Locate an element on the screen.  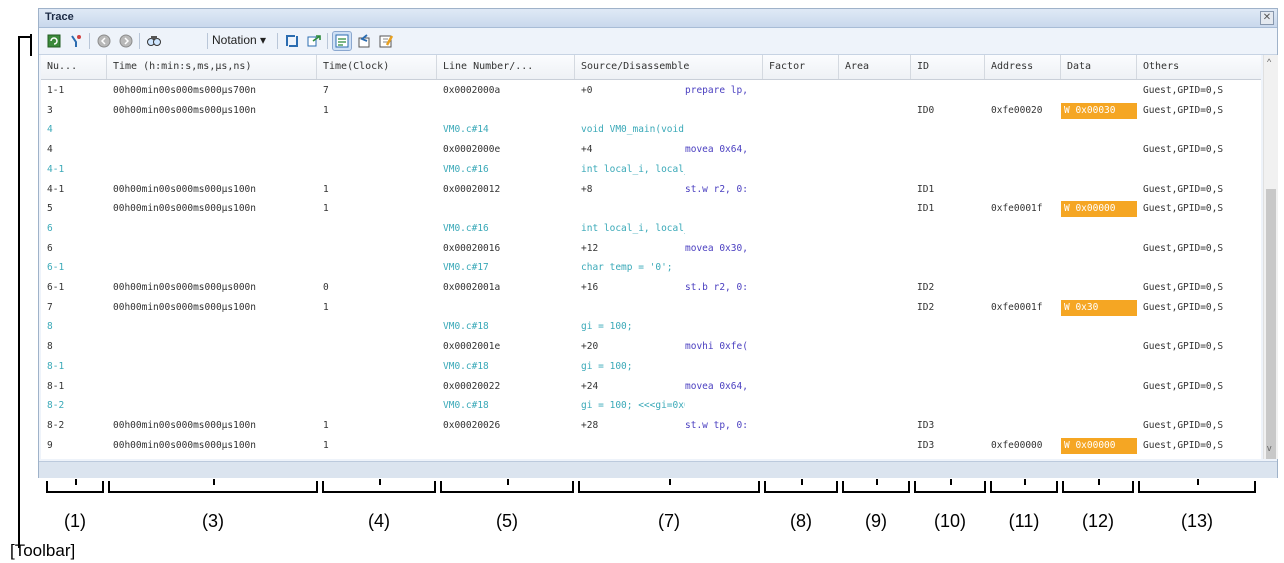
column-header: Time(Clock) is located at coordinates (377, 67).